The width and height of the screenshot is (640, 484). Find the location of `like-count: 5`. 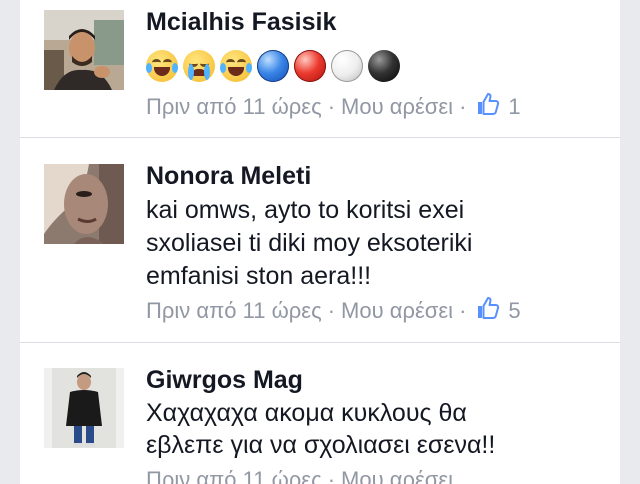

like-count: 5 is located at coordinates (514, 311).